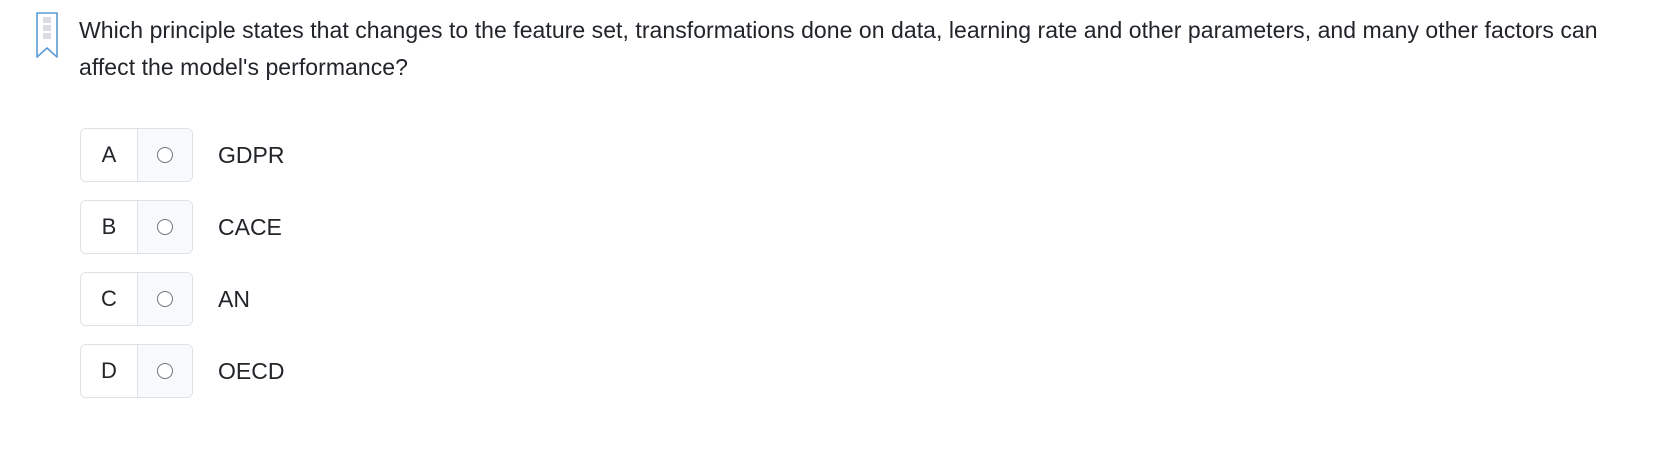 This screenshot has width=1672, height=451. I want to click on option-d: D OECD, so click(182, 371).